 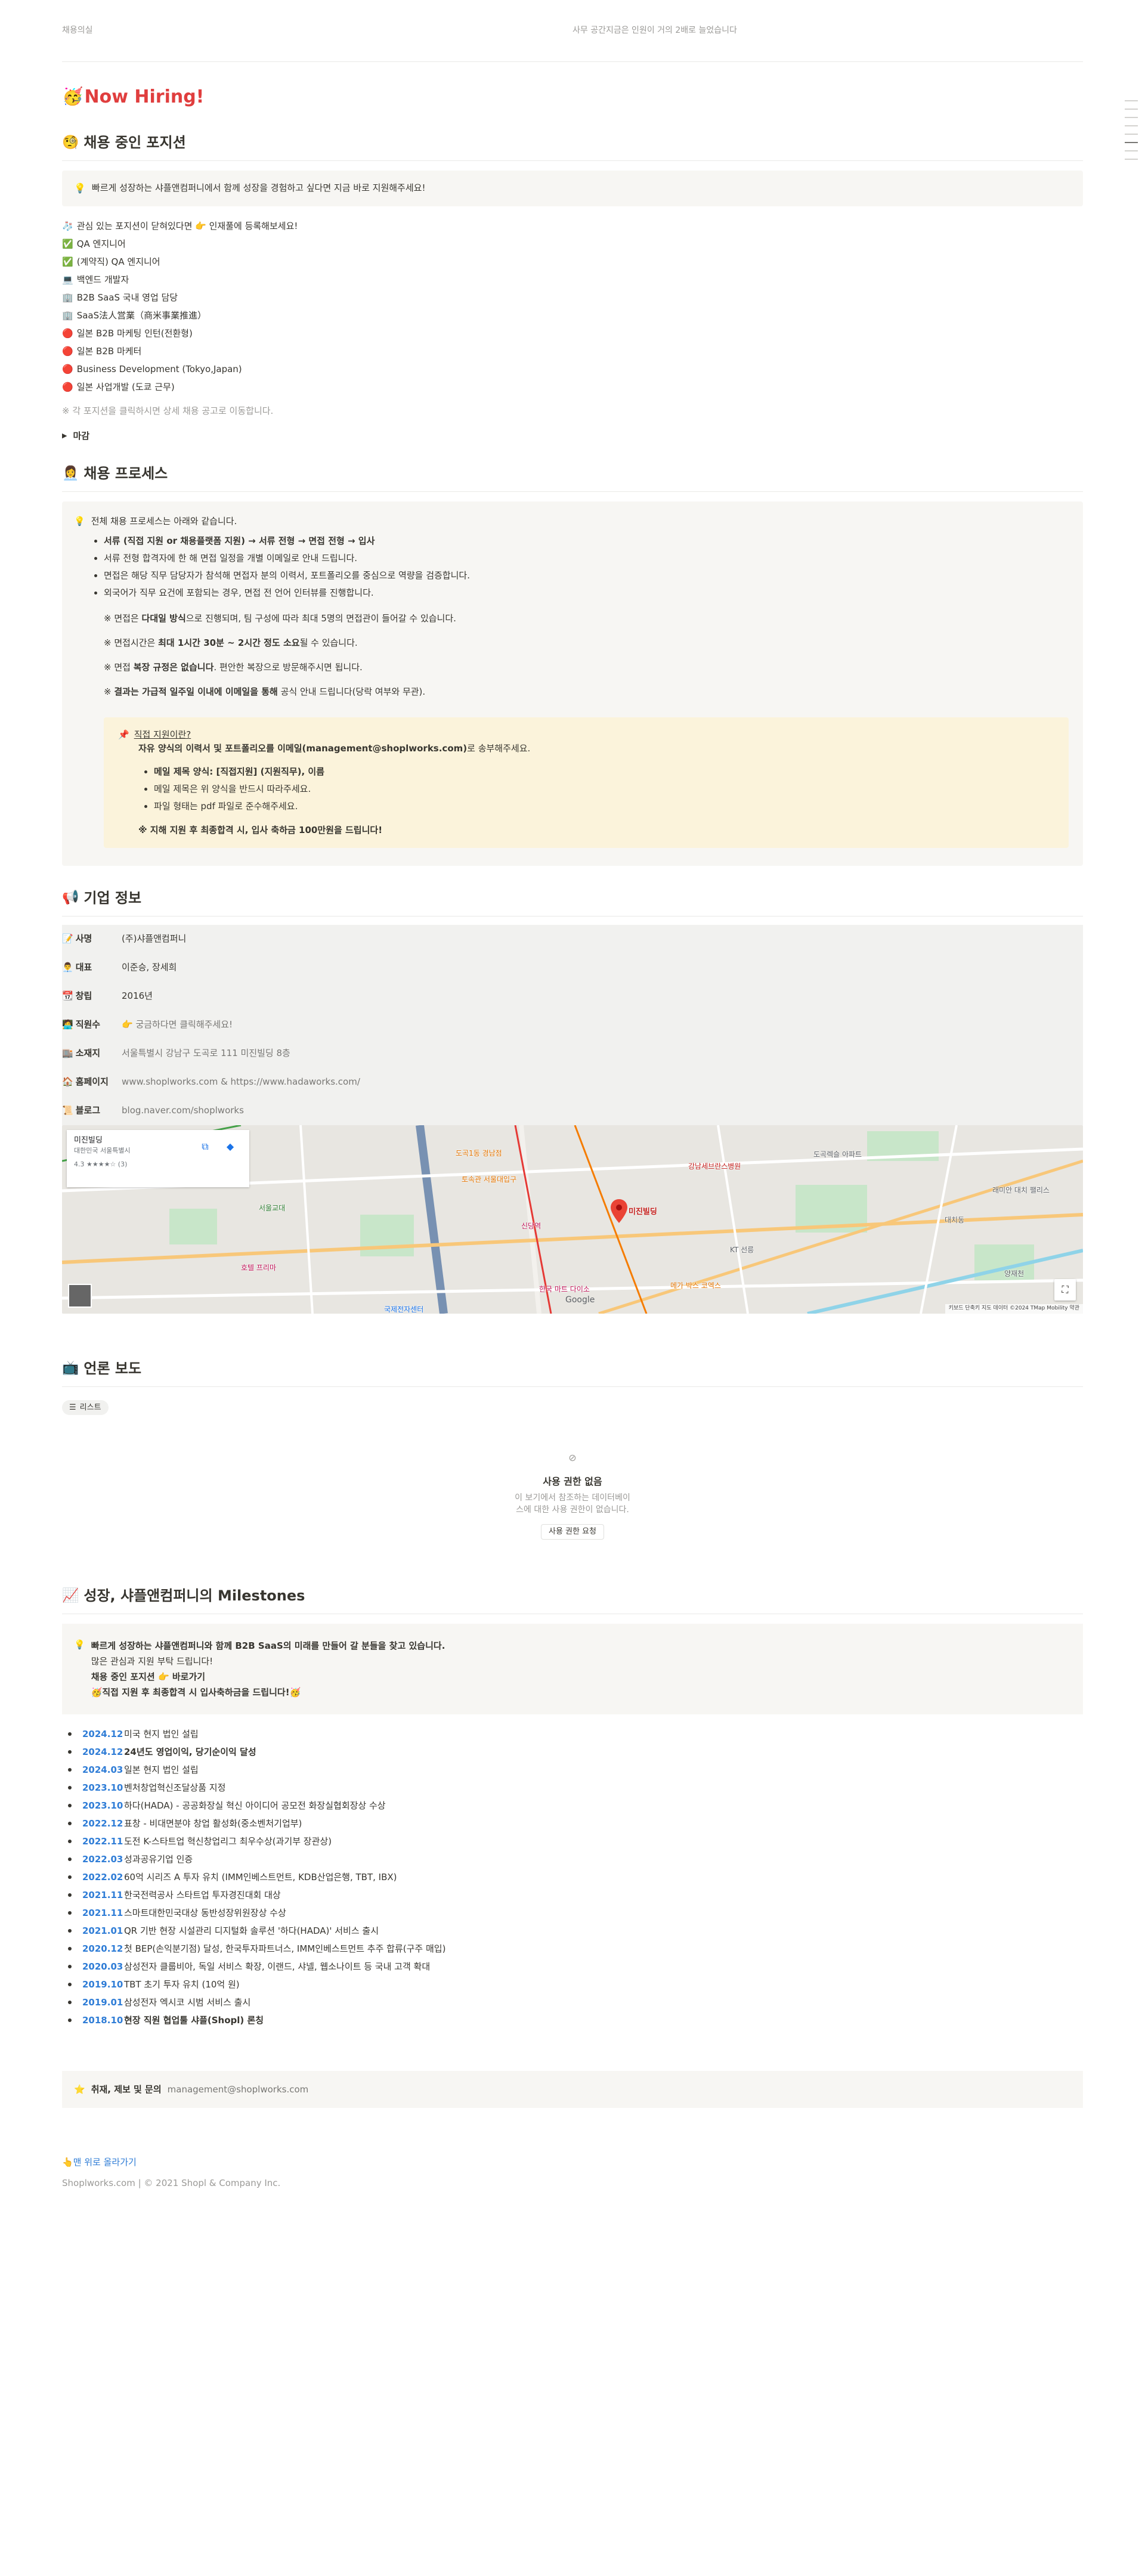 I want to click on milestones-heading: 📈 성장, 샤플앤컴퍼니의 Milestones, so click(x=572, y=1599).